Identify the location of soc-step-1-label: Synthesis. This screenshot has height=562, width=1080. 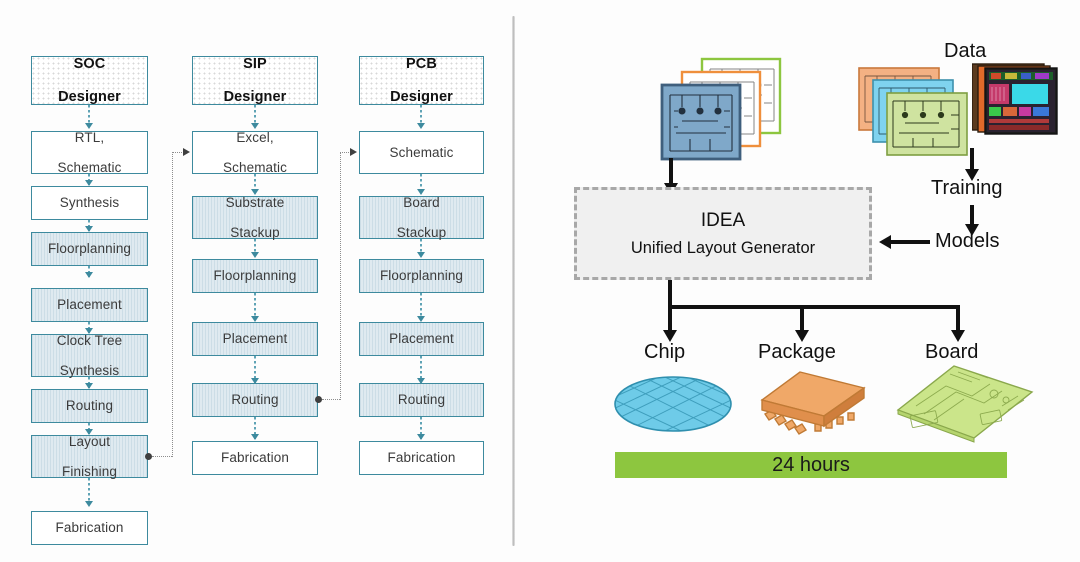
(89, 203).